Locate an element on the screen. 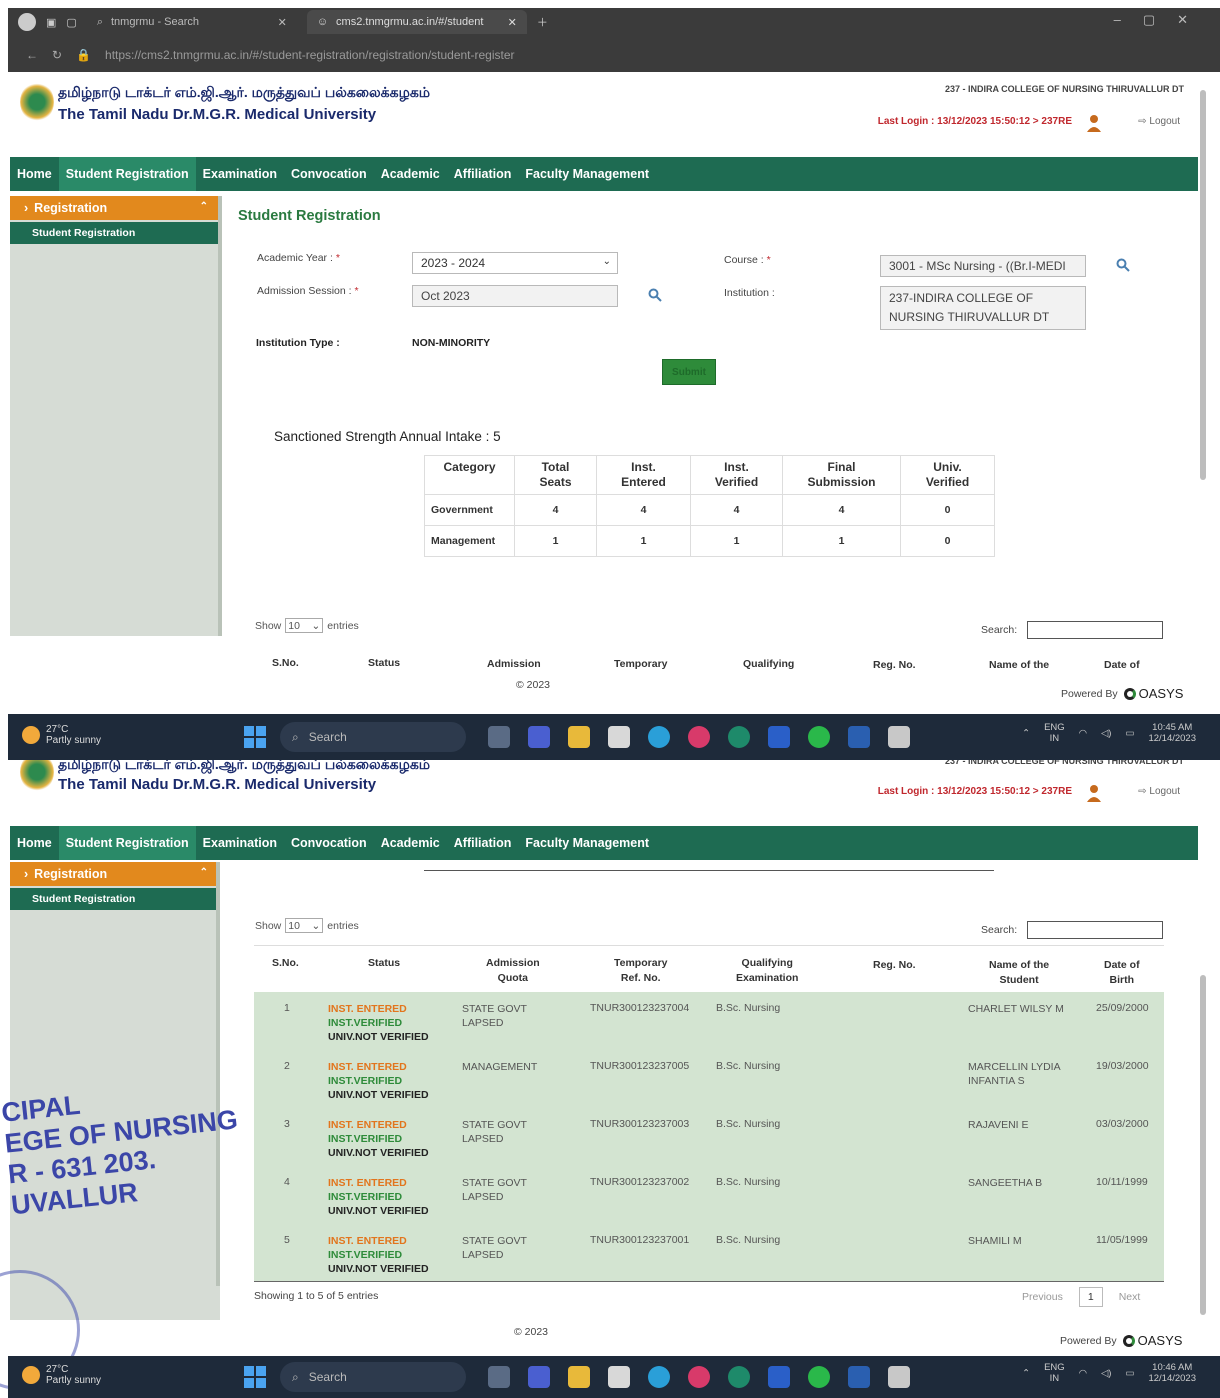  clock: 10:46 AM 12/14/2023 is located at coordinates (1172, 1373).